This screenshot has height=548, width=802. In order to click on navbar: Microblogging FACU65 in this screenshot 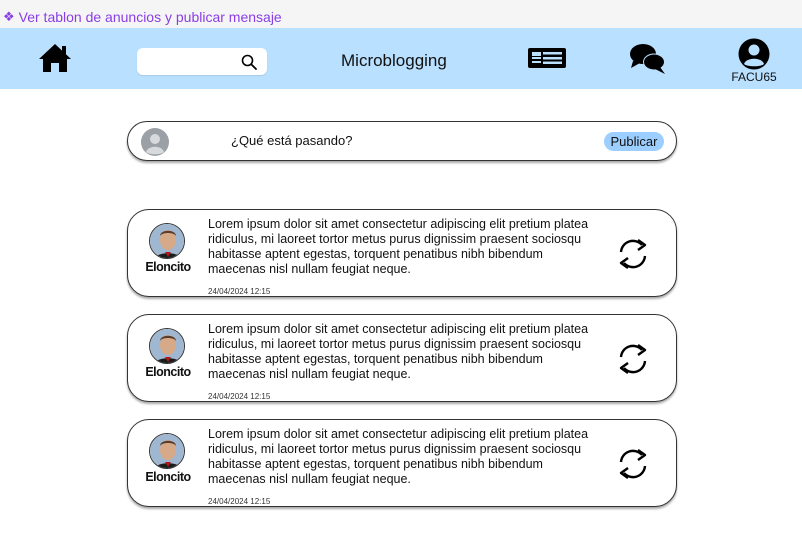, I will do `click(401, 58)`.